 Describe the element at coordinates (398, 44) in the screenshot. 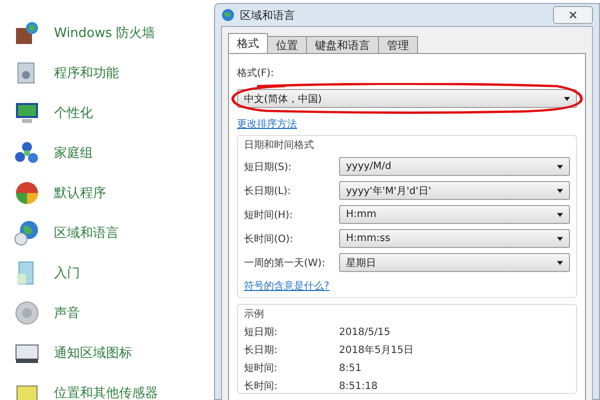

I see `tab: 管理` at that location.